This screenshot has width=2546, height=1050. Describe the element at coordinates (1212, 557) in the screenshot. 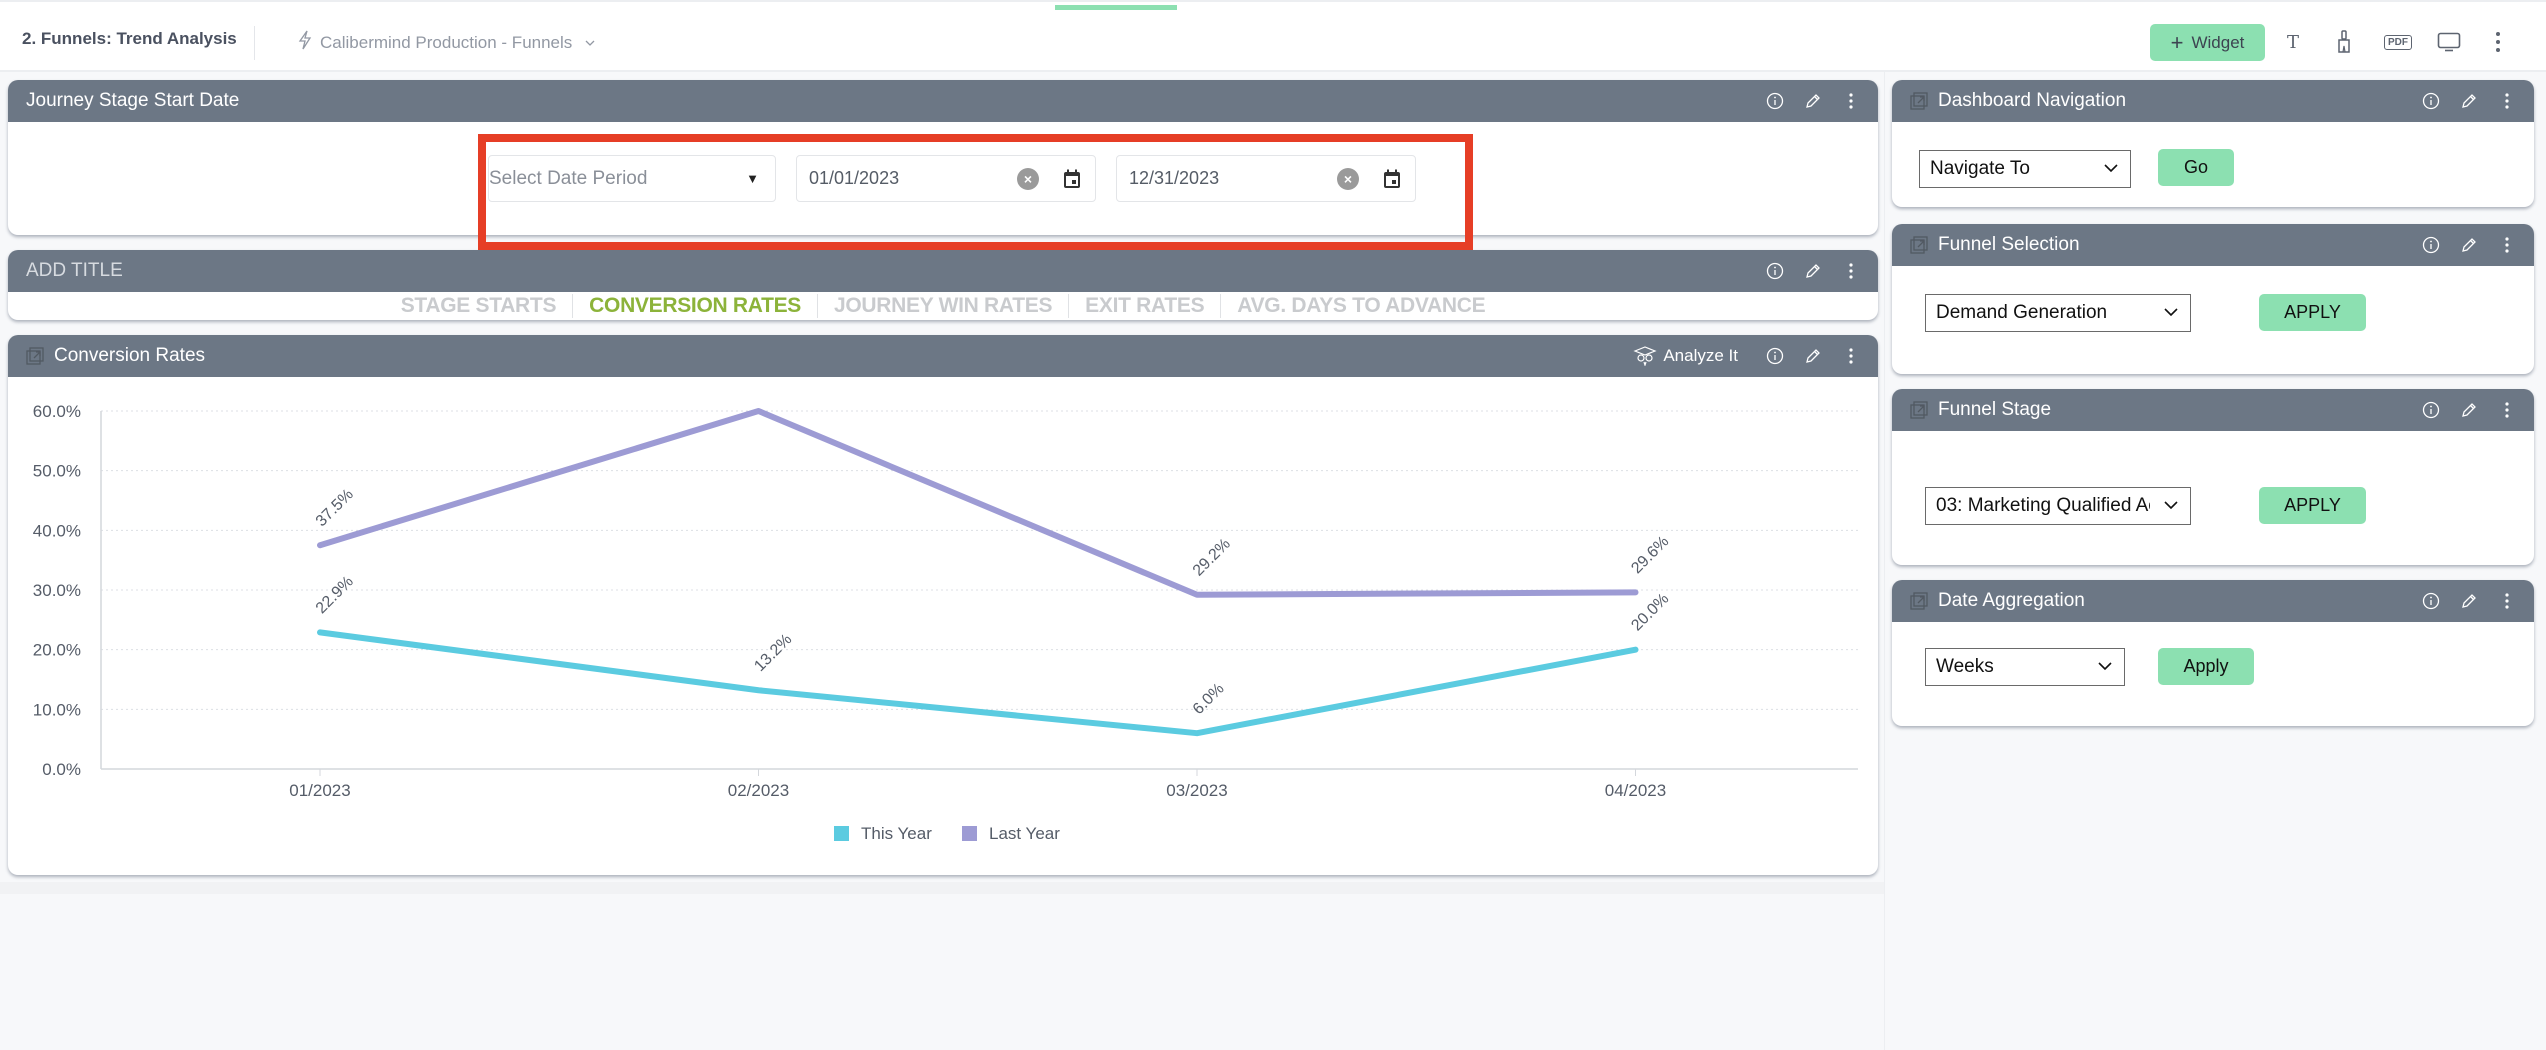

I see `data-label: 29.2%` at that location.